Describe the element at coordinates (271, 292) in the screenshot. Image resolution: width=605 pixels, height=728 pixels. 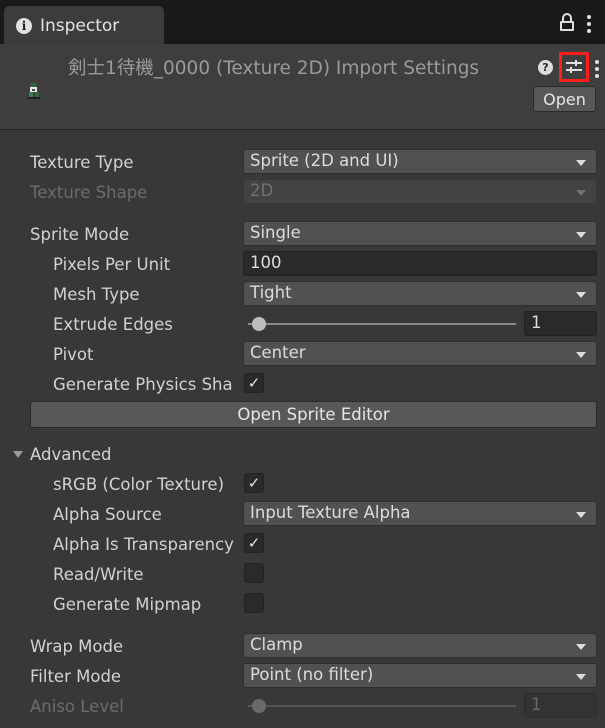
I see `mesh-type-value: Tight` at that location.